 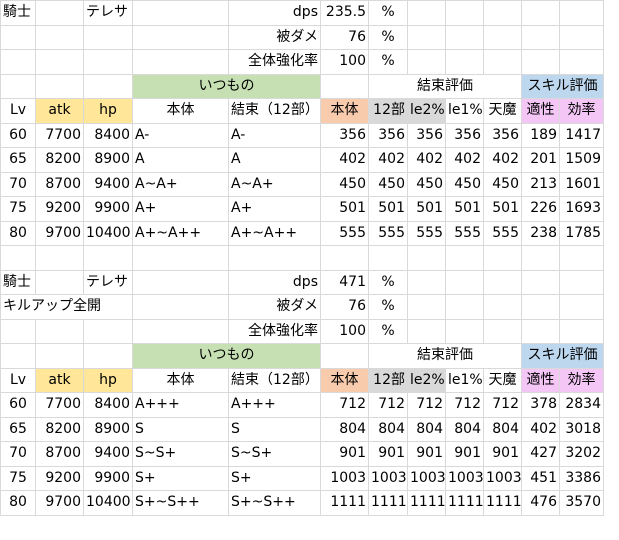 I want to click on column-header: hp, so click(x=108, y=111).